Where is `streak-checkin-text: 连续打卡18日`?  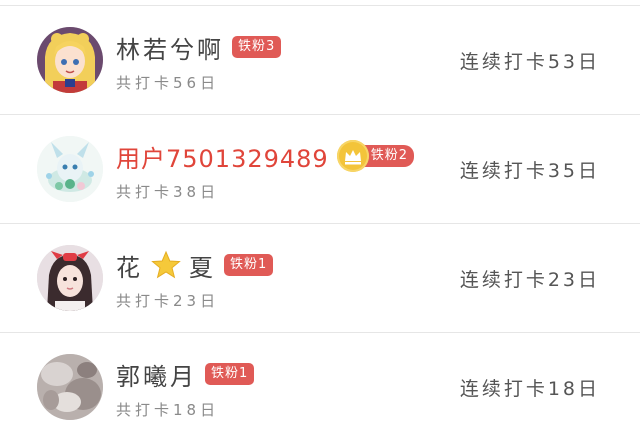 streak-checkin-text: 连续打卡18日 is located at coordinates (529, 389).